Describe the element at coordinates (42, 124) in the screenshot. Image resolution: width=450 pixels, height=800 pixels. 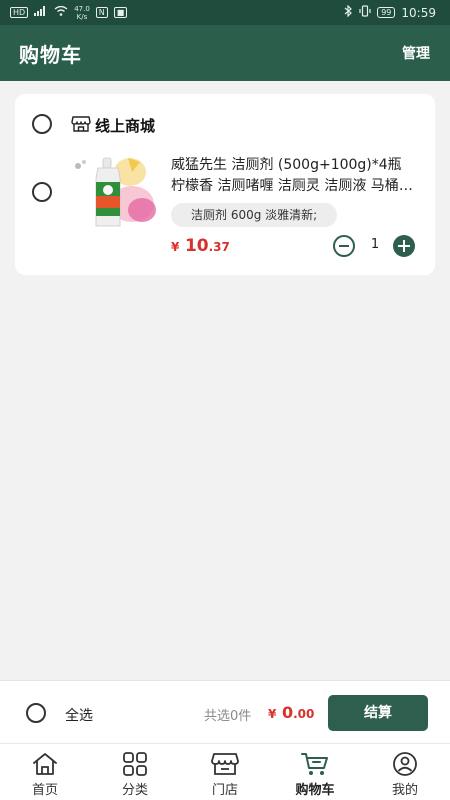
I see `store-select-radio` at that location.